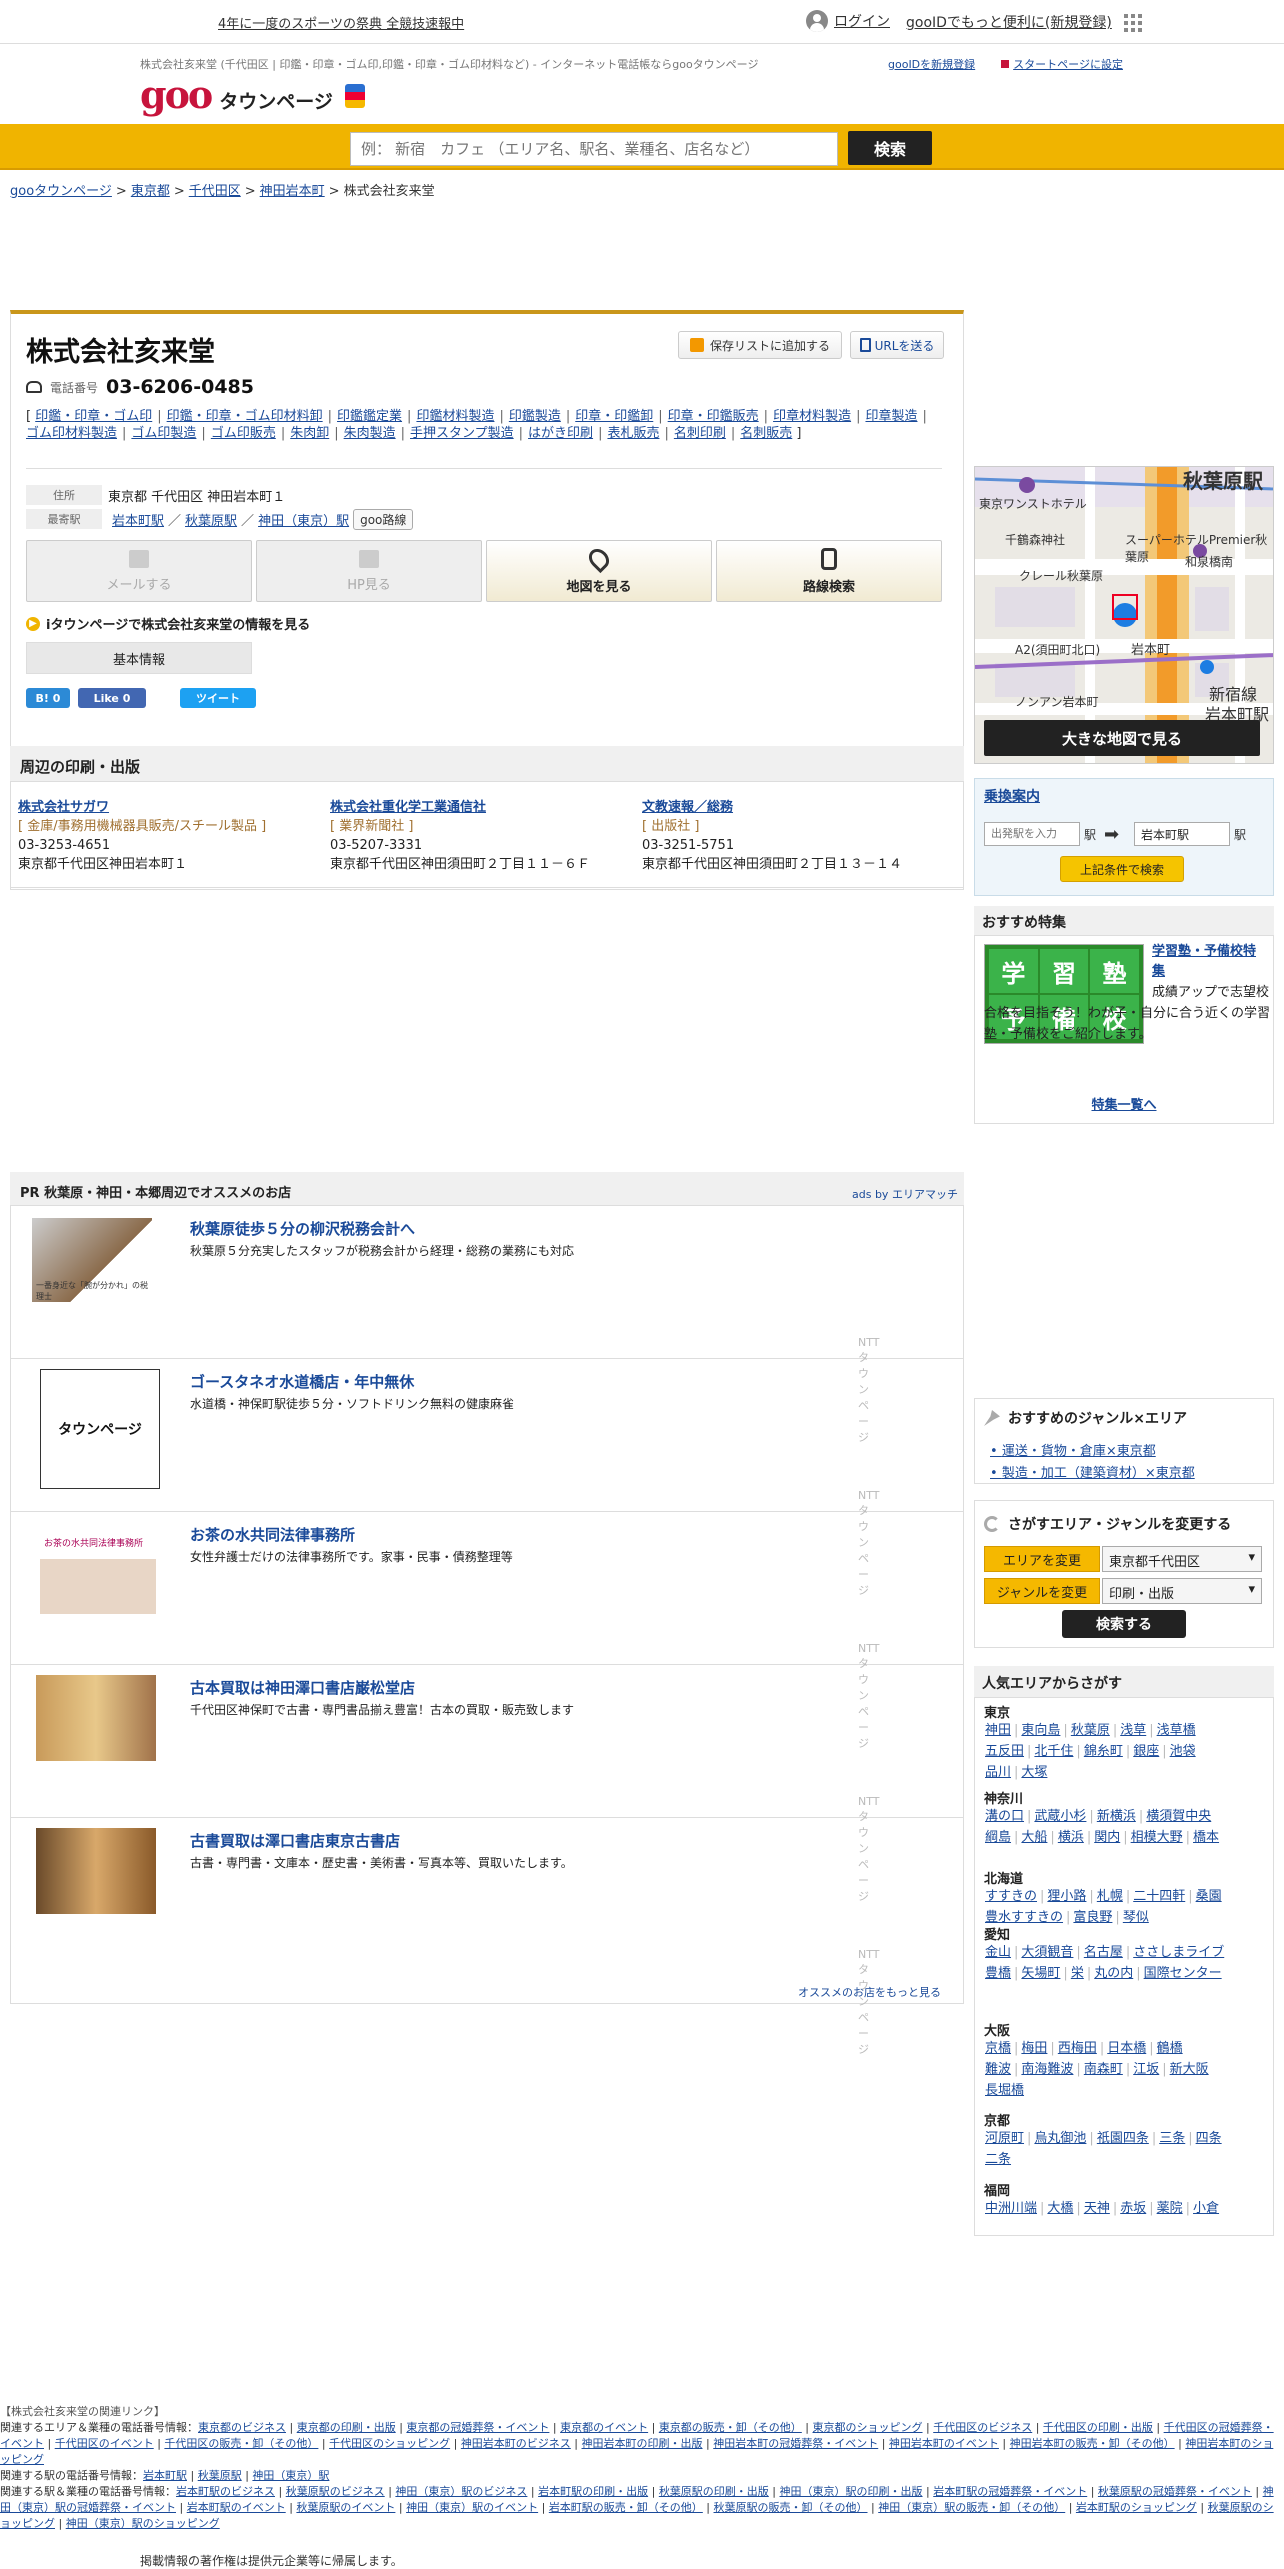 The width and height of the screenshot is (1284, 2569). What do you see at coordinates (369, 416) in the screenshot?
I see `category-link: 印鑑鑑定業` at bounding box center [369, 416].